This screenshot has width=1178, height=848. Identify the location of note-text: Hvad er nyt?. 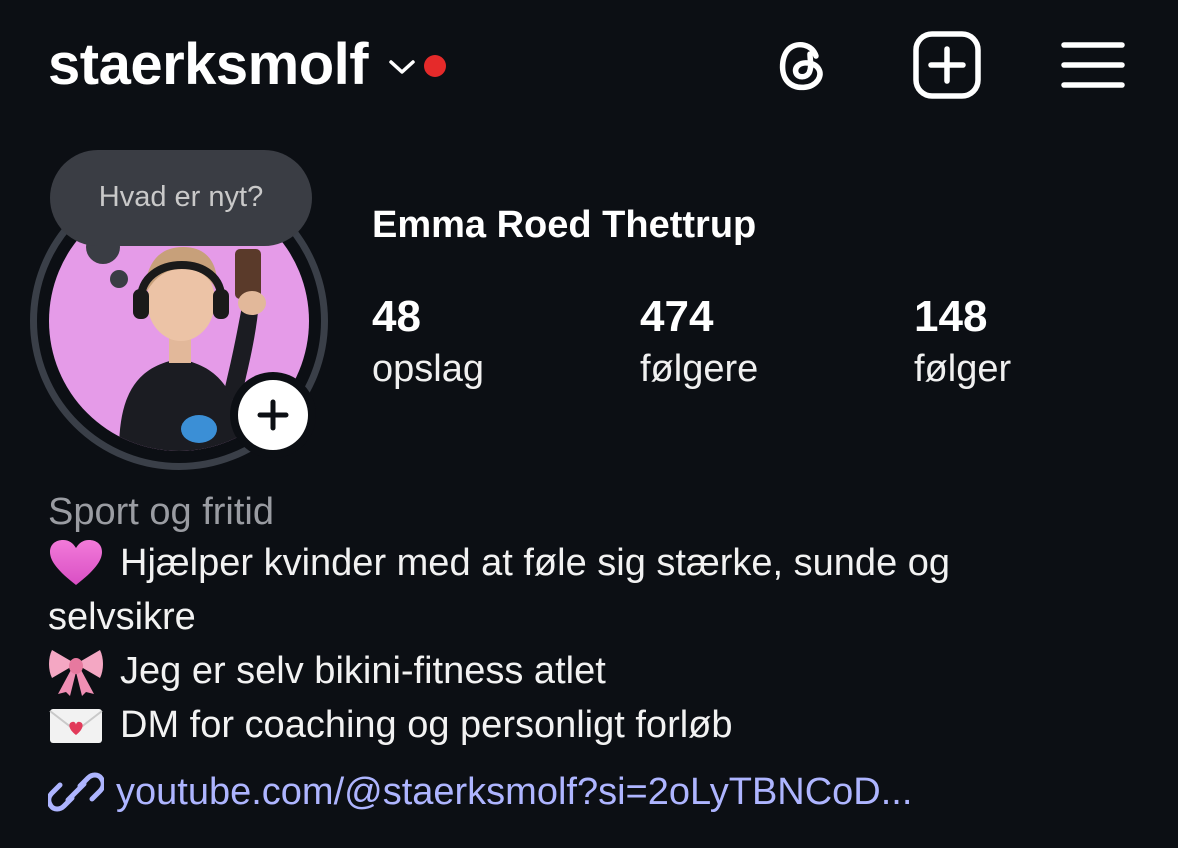
(181, 196).